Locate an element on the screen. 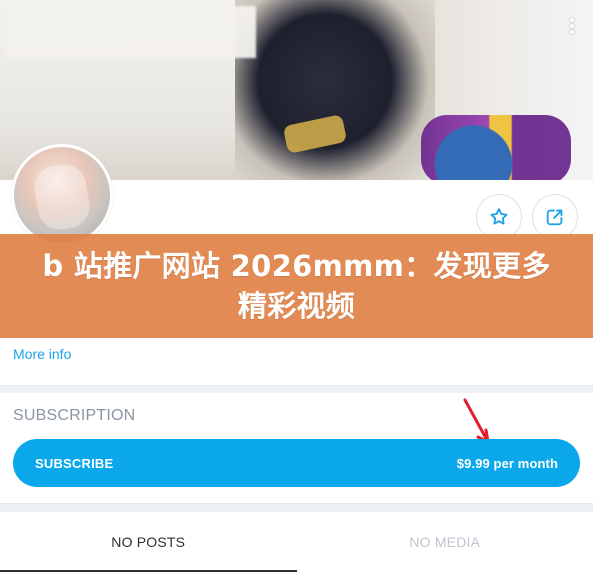 This screenshot has height=572, width=593. promo-banner-text: b 站推广网站 2026mmm：发现更多精彩视频 is located at coordinates (296, 286).